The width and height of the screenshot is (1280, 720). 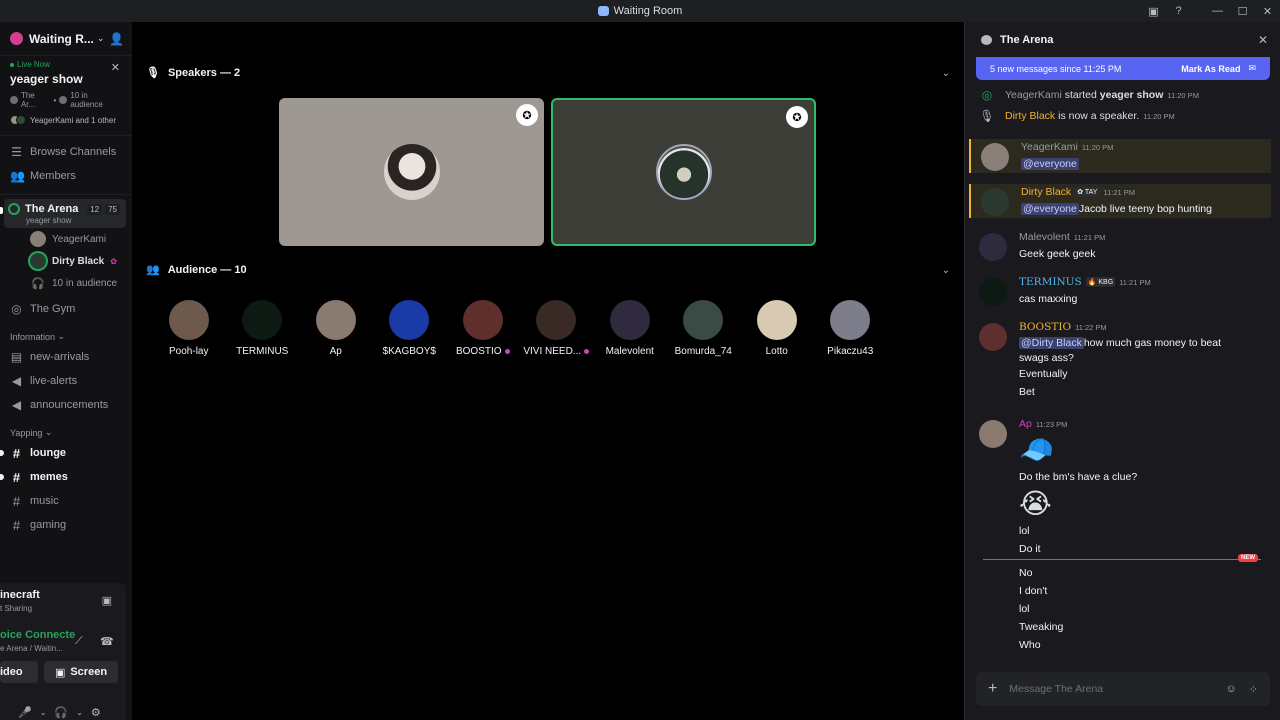 I want to click on emoji-icon: ☺, so click(x=1231, y=689).